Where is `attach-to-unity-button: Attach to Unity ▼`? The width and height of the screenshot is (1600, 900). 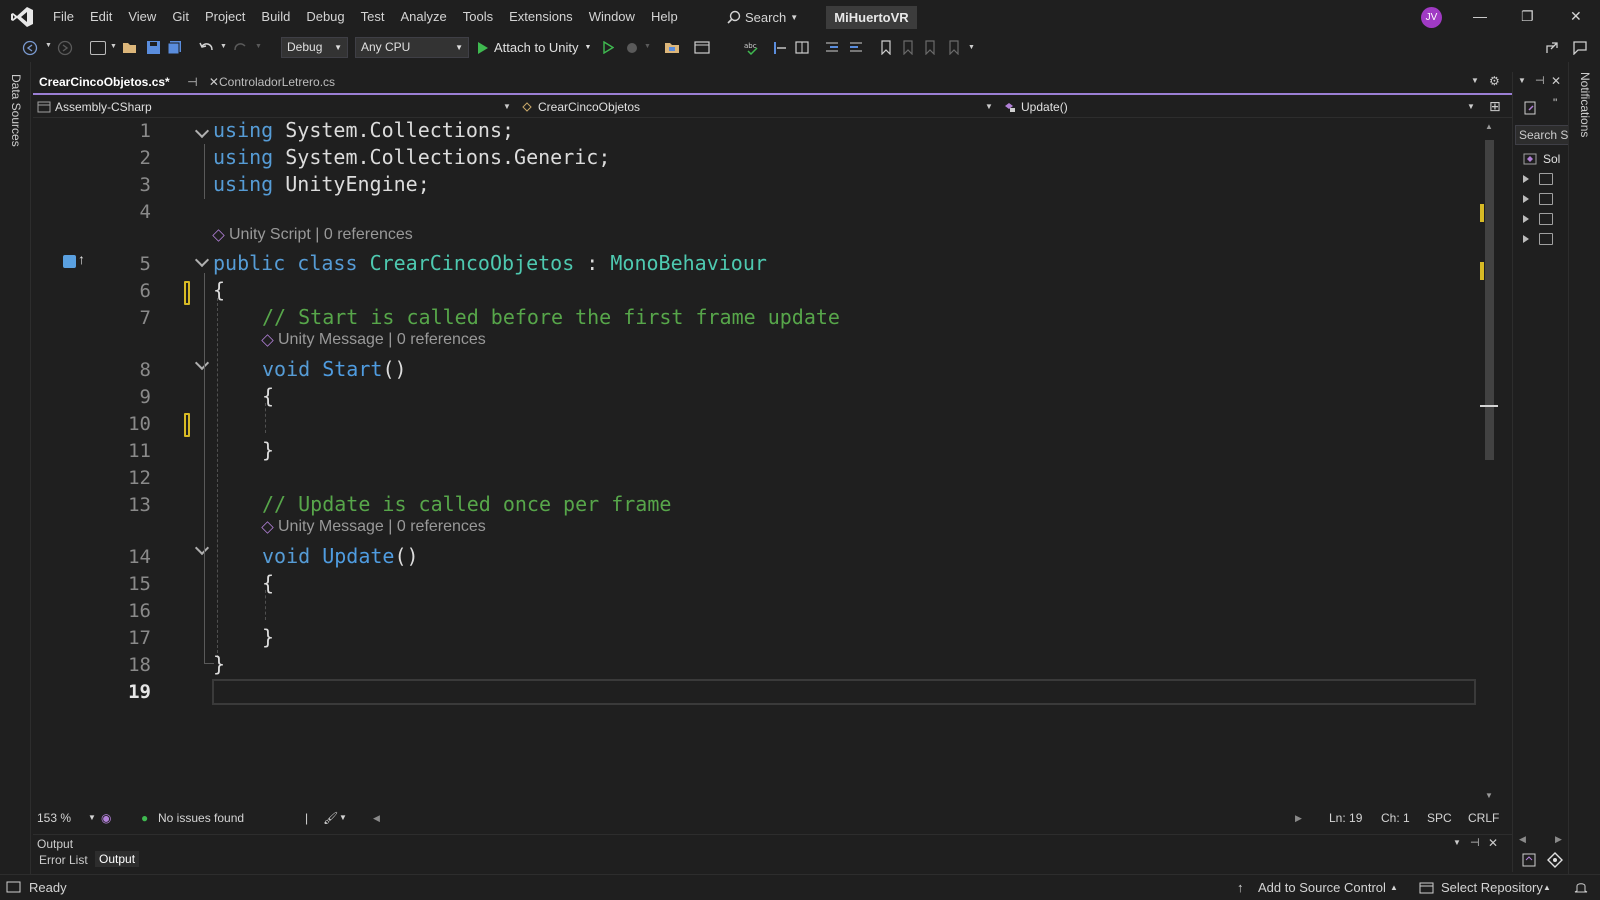
attach-to-unity-button: Attach to Unity ▼ is located at coordinates (534, 47).